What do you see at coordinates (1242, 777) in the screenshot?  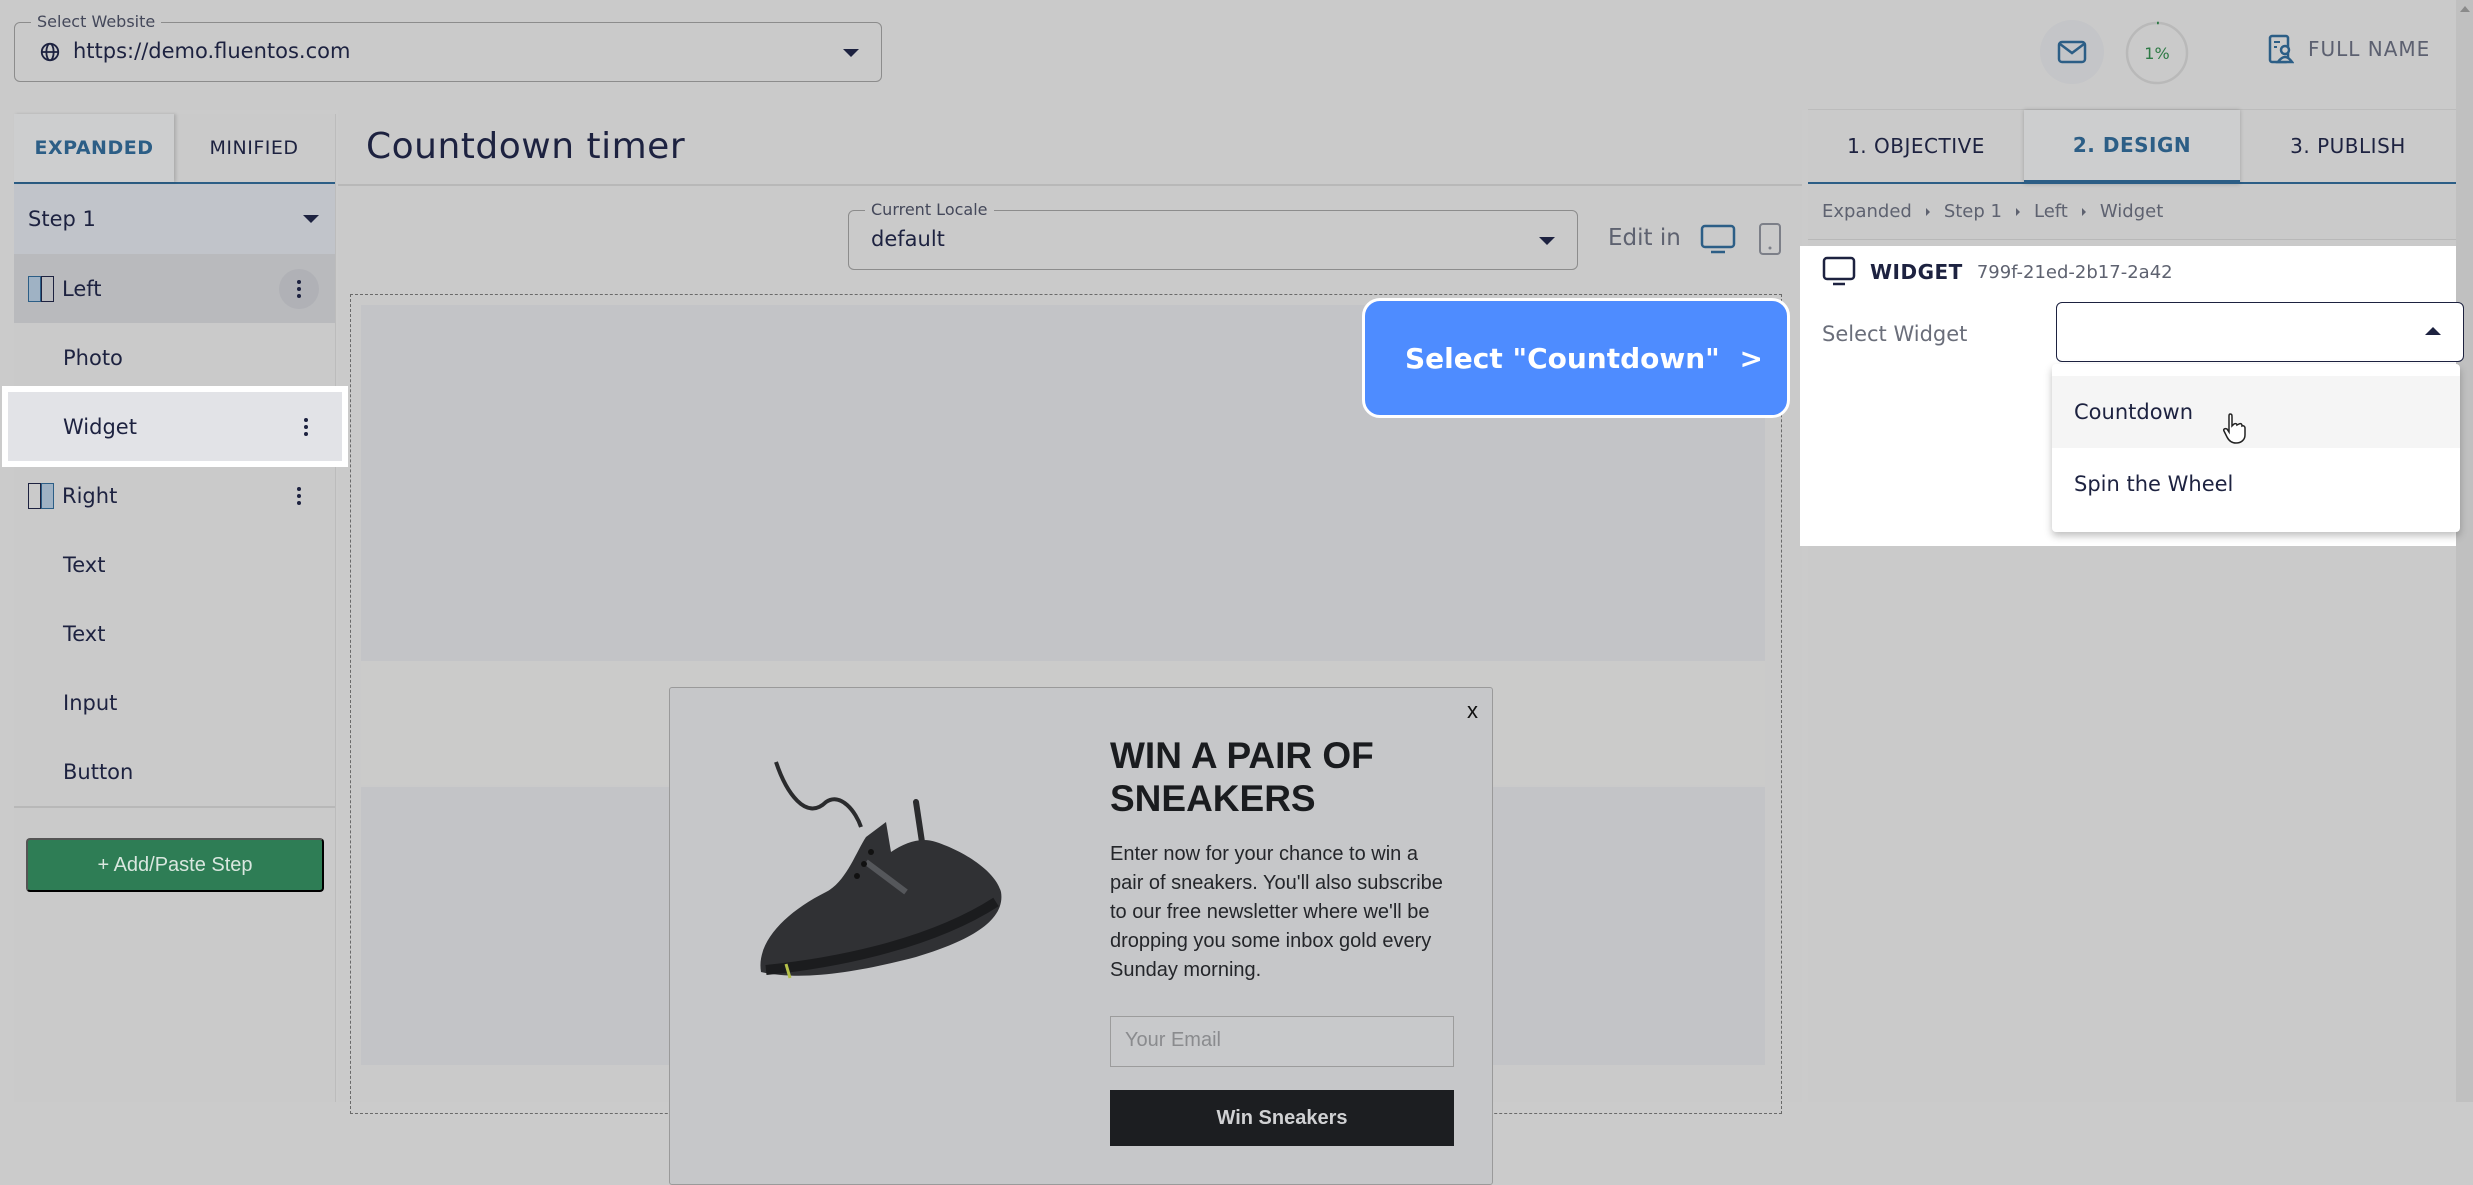 I see `popup-heading: WIN A PAIR OF SNEAKERS` at bounding box center [1242, 777].